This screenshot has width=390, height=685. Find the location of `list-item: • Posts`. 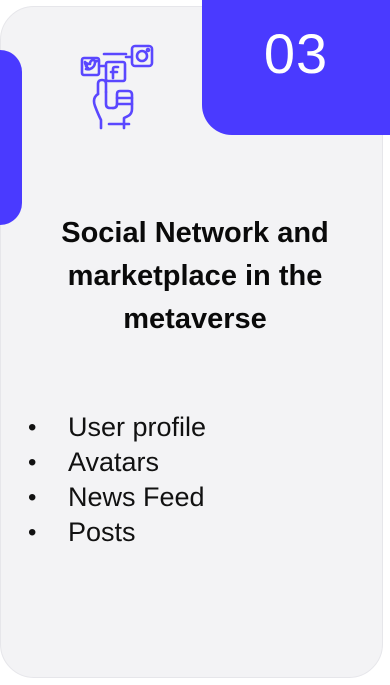

list-item: • Posts is located at coordinates (116, 532).